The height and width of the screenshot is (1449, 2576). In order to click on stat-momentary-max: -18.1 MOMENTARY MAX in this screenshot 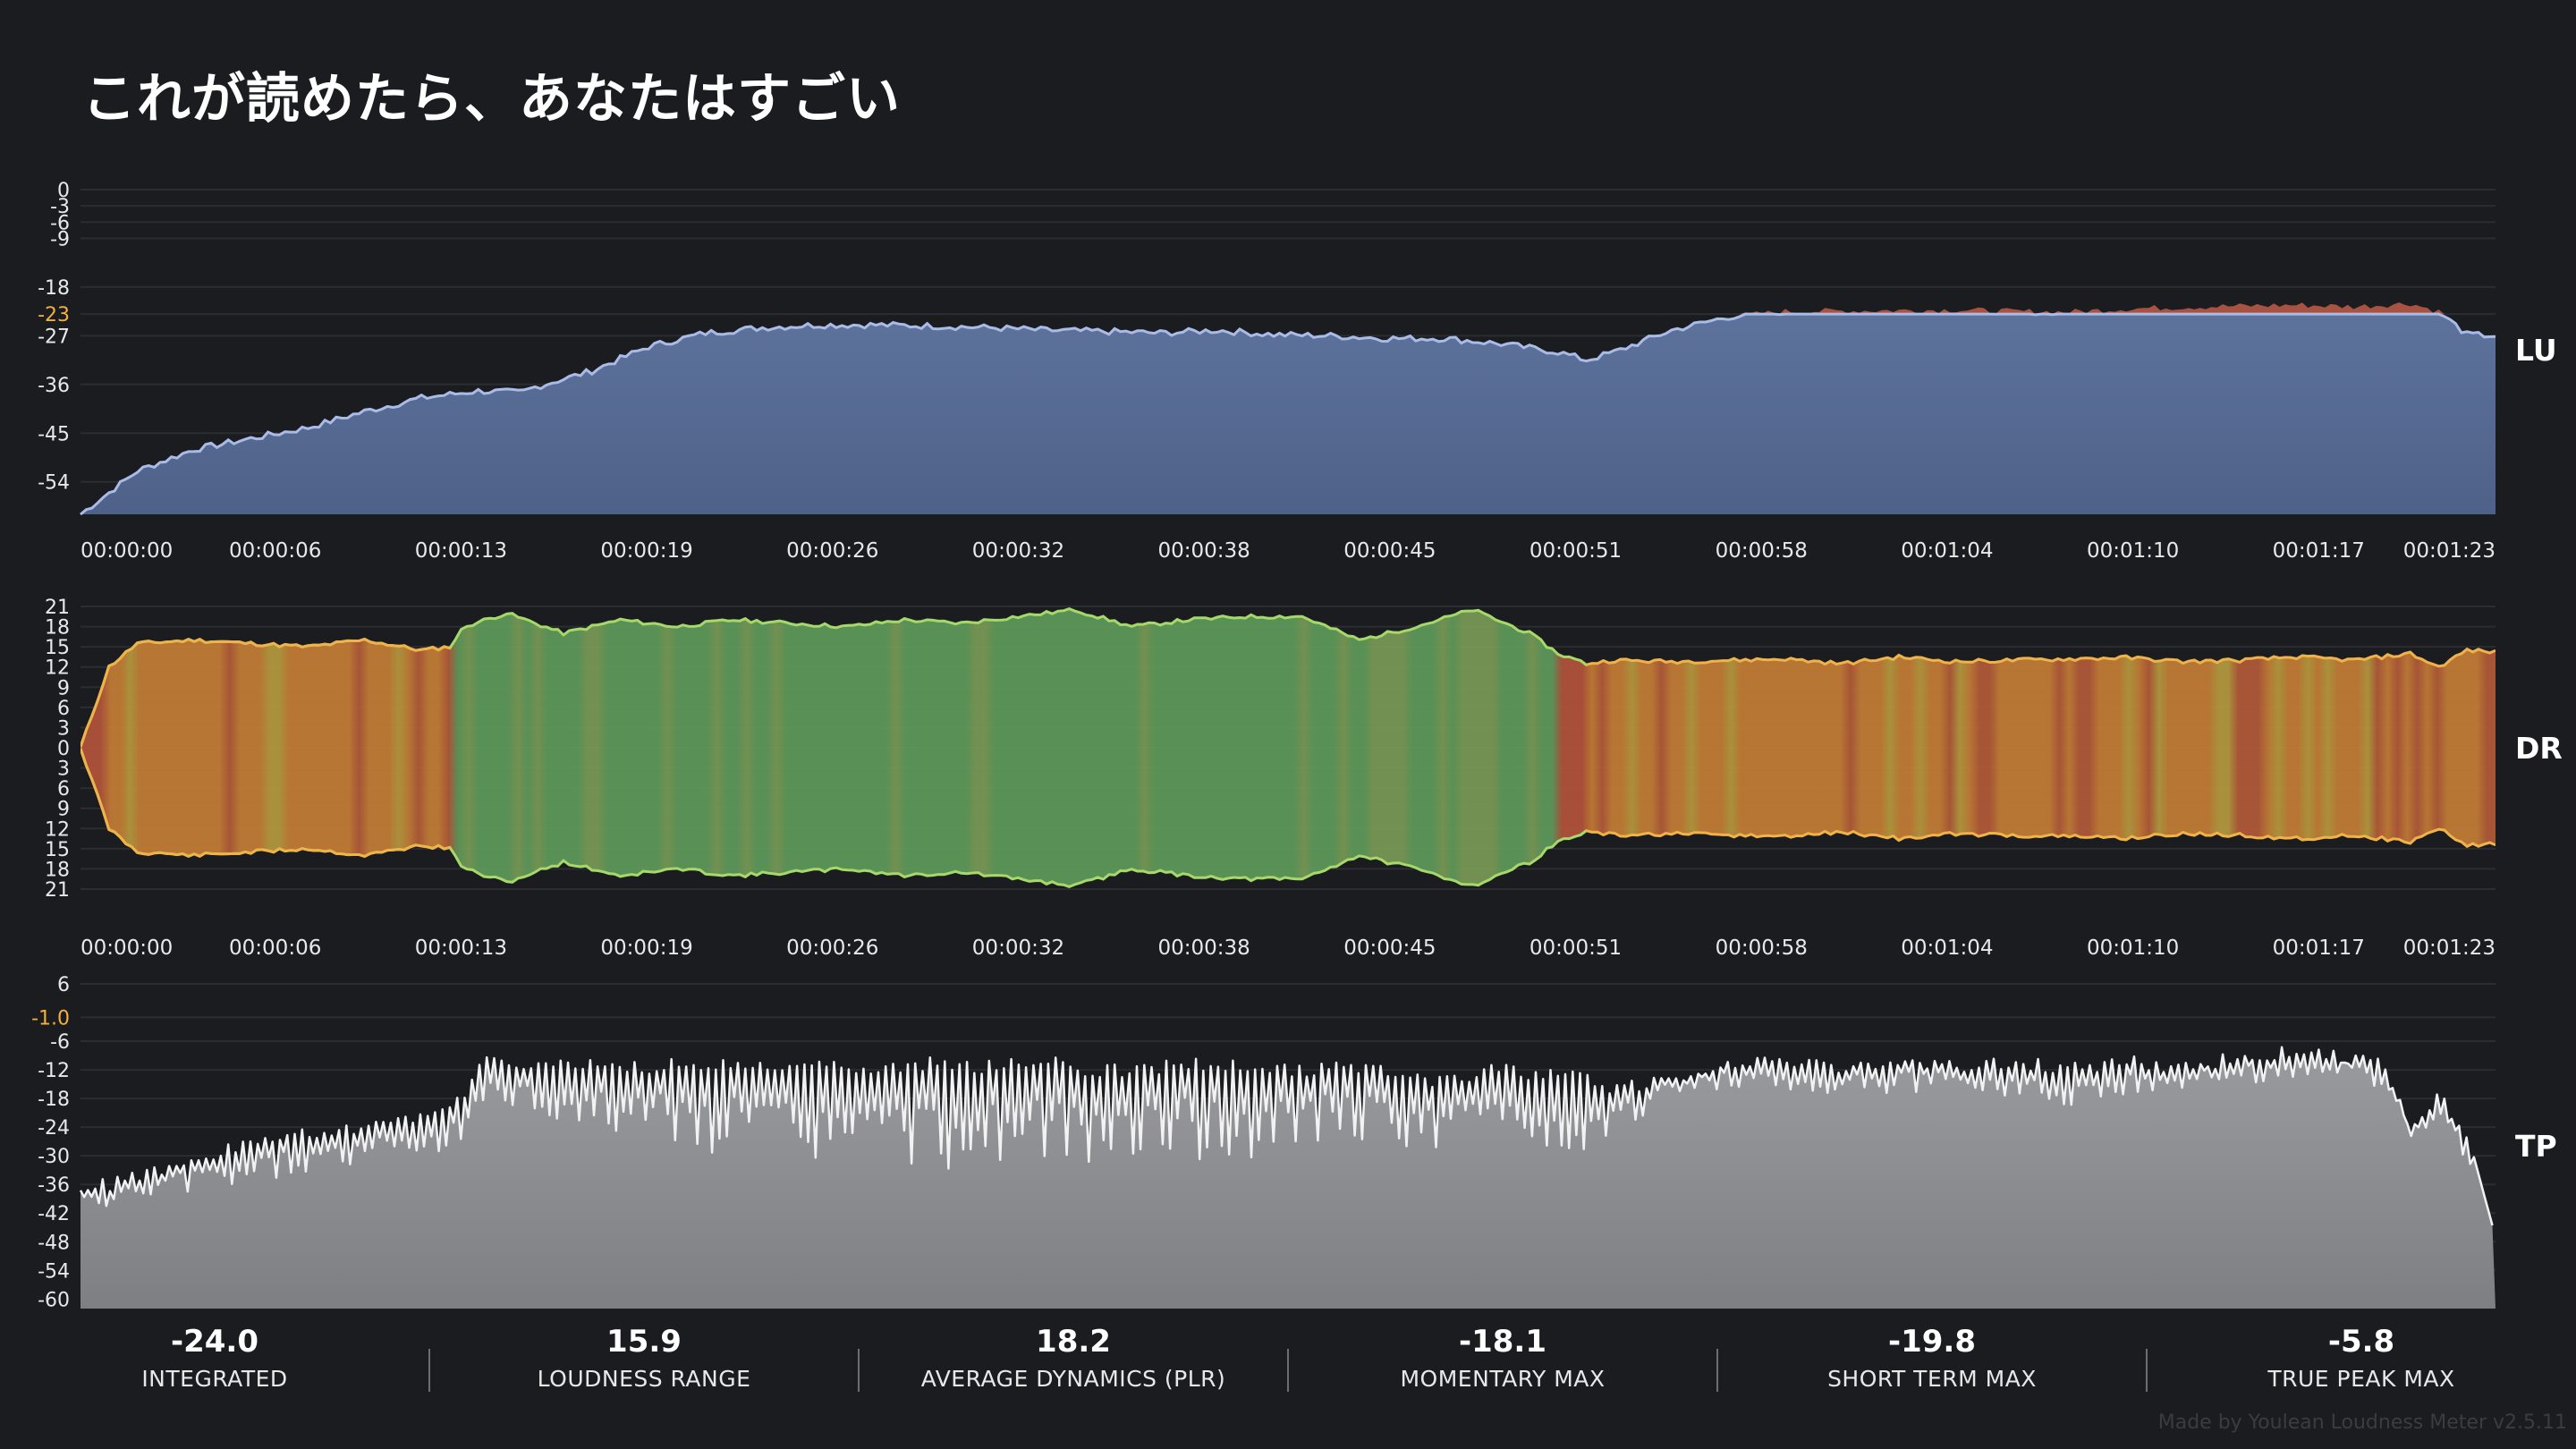, I will do `click(1502, 1359)`.